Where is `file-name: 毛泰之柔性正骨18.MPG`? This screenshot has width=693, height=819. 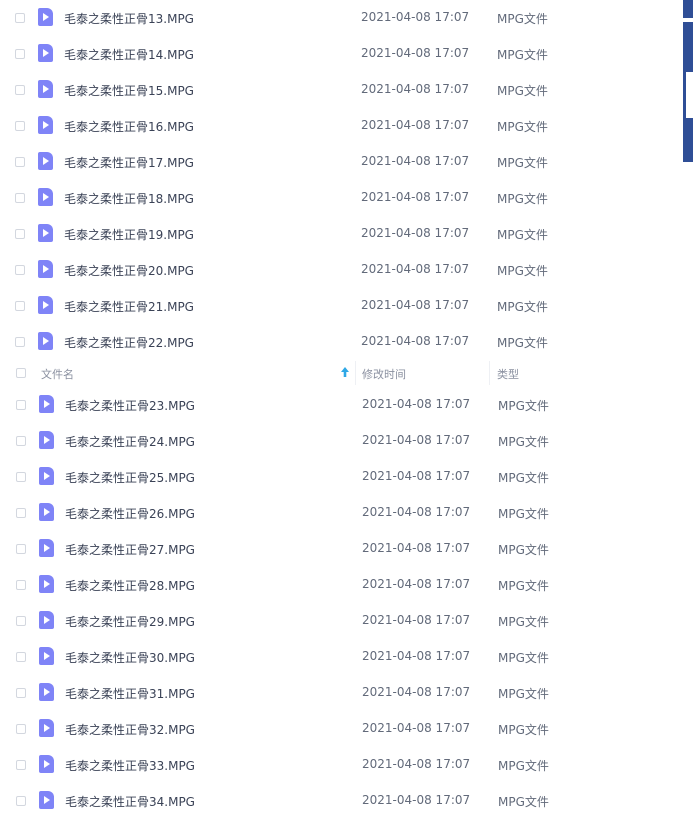
file-name: 毛泰之柔性正骨18.MPG is located at coordinates (129, 198).